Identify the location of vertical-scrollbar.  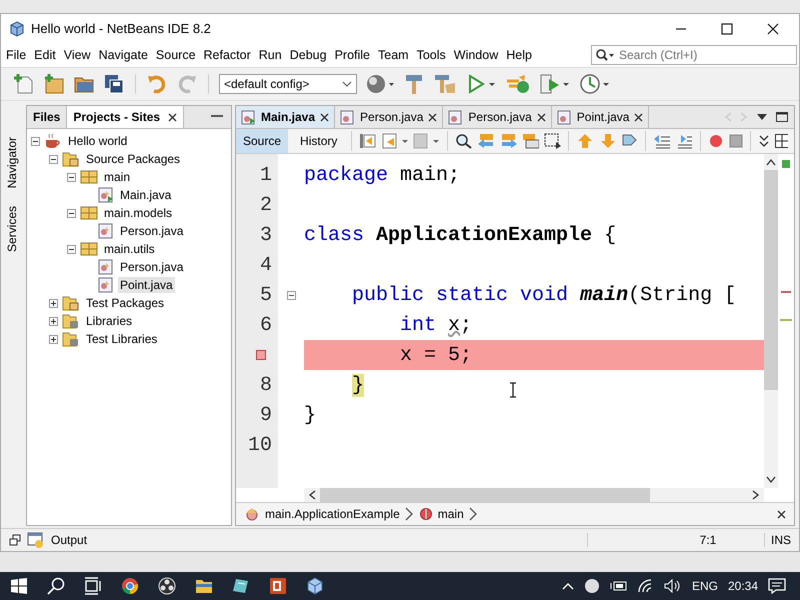
(771, 321).